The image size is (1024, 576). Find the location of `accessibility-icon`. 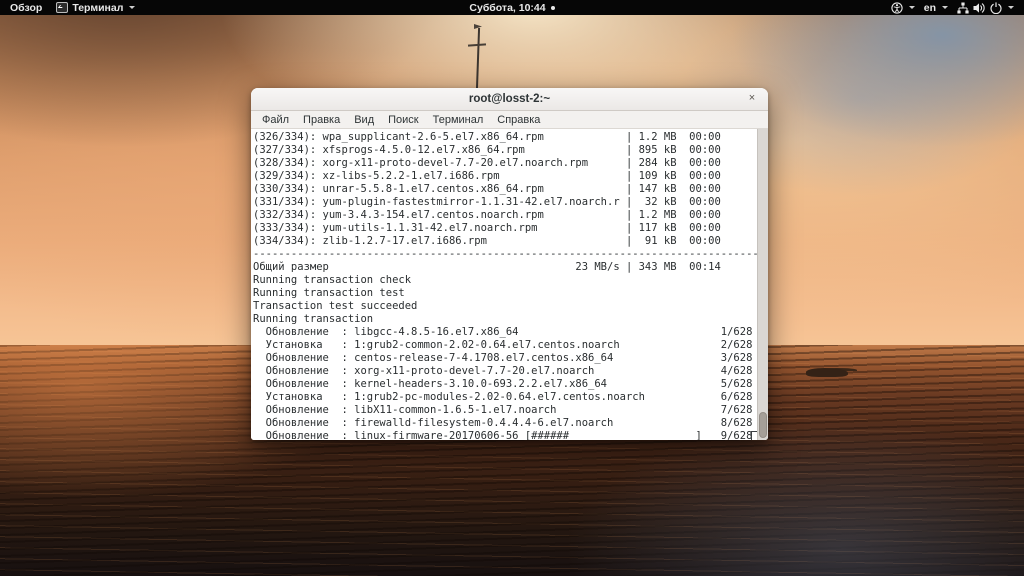

accessibility-icon is located at coordinates (897, 7).